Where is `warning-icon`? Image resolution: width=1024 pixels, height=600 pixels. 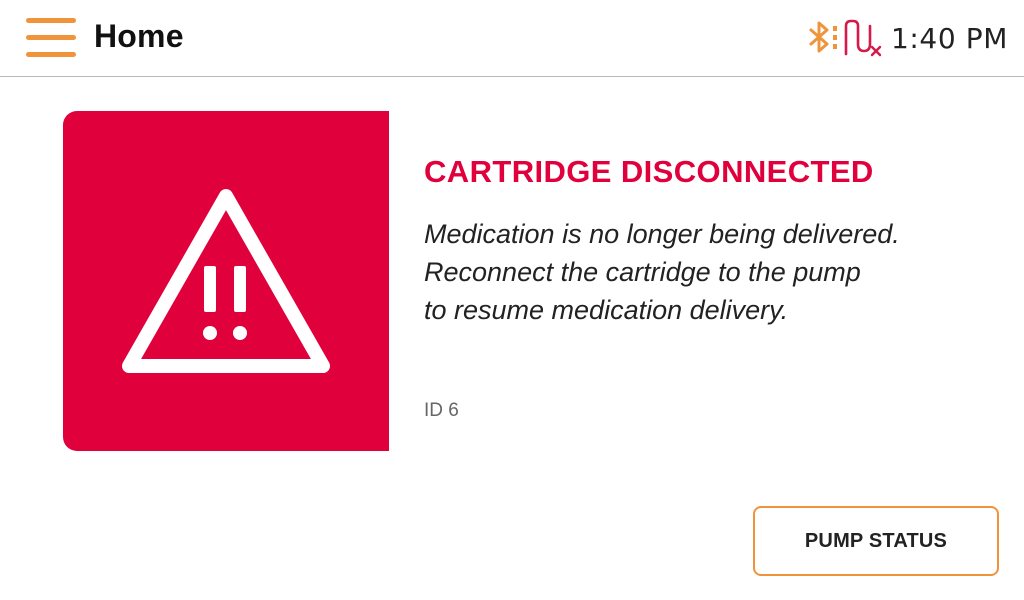
warning-icon is located at coordinates (226, 281).